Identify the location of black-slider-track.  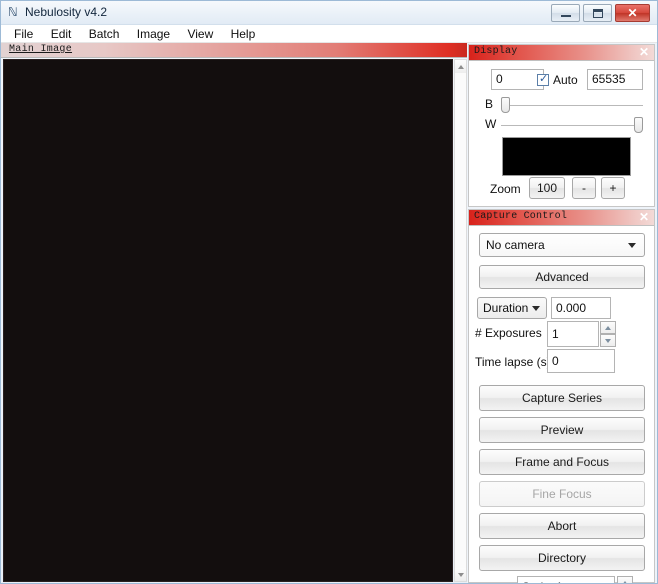
(572, 105).